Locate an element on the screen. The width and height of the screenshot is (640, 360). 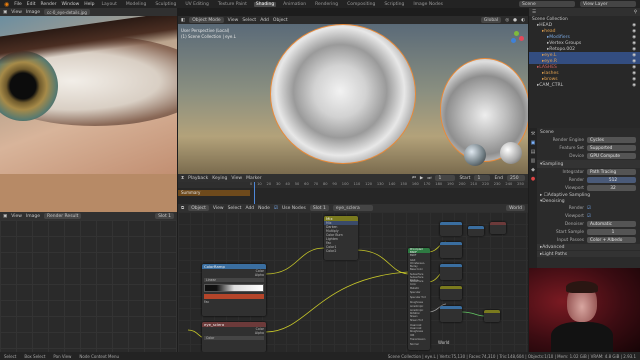
menu-window: Window is located at coordinates (71, 4).